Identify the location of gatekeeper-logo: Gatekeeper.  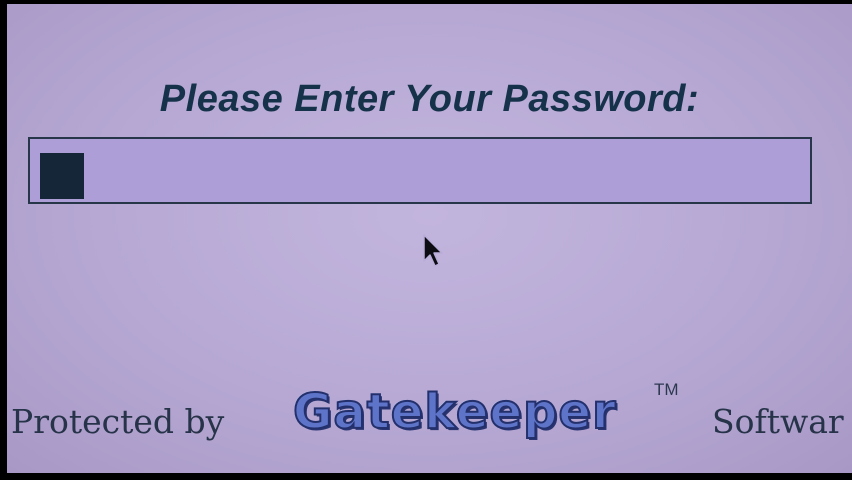
(454, 412).